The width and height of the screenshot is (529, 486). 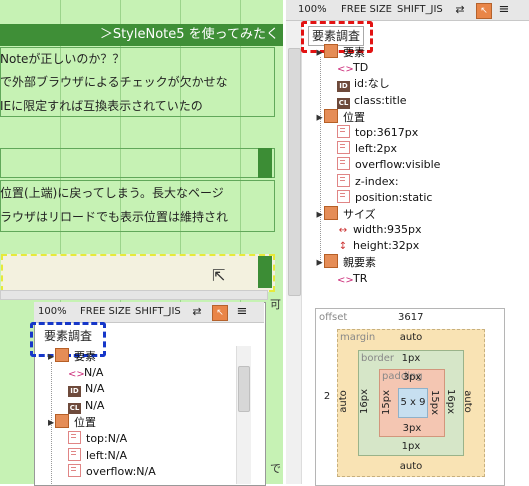 What do you see at coordinates (189, 34) in the screenshot?
I see `editor-header-text: ＞StyleNote5 を使ってみたく` at bounding box center [189, 34].